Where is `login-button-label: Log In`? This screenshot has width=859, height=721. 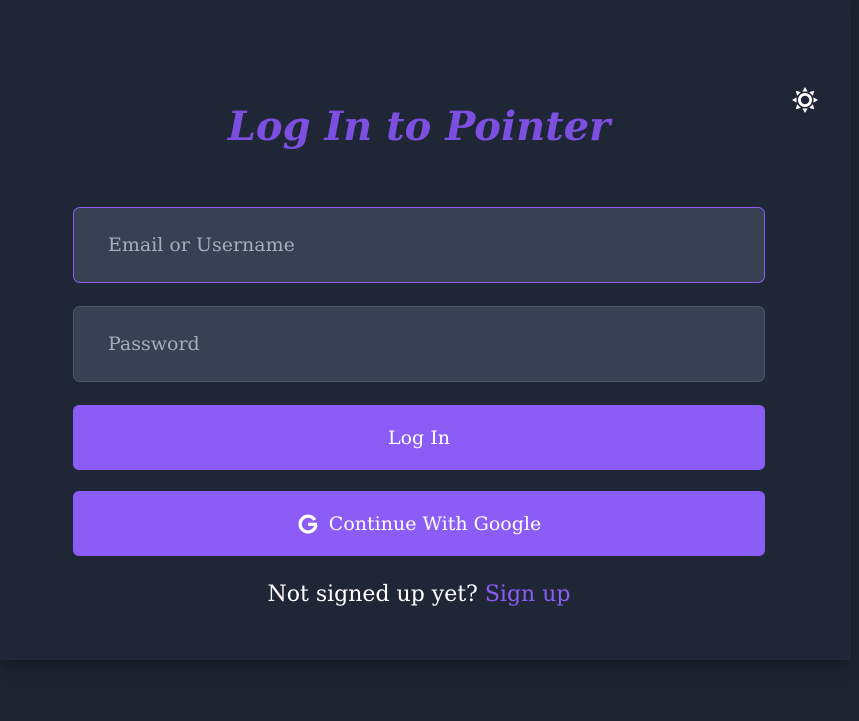
login-button-label: Log In is located at coordinates (418, 437).